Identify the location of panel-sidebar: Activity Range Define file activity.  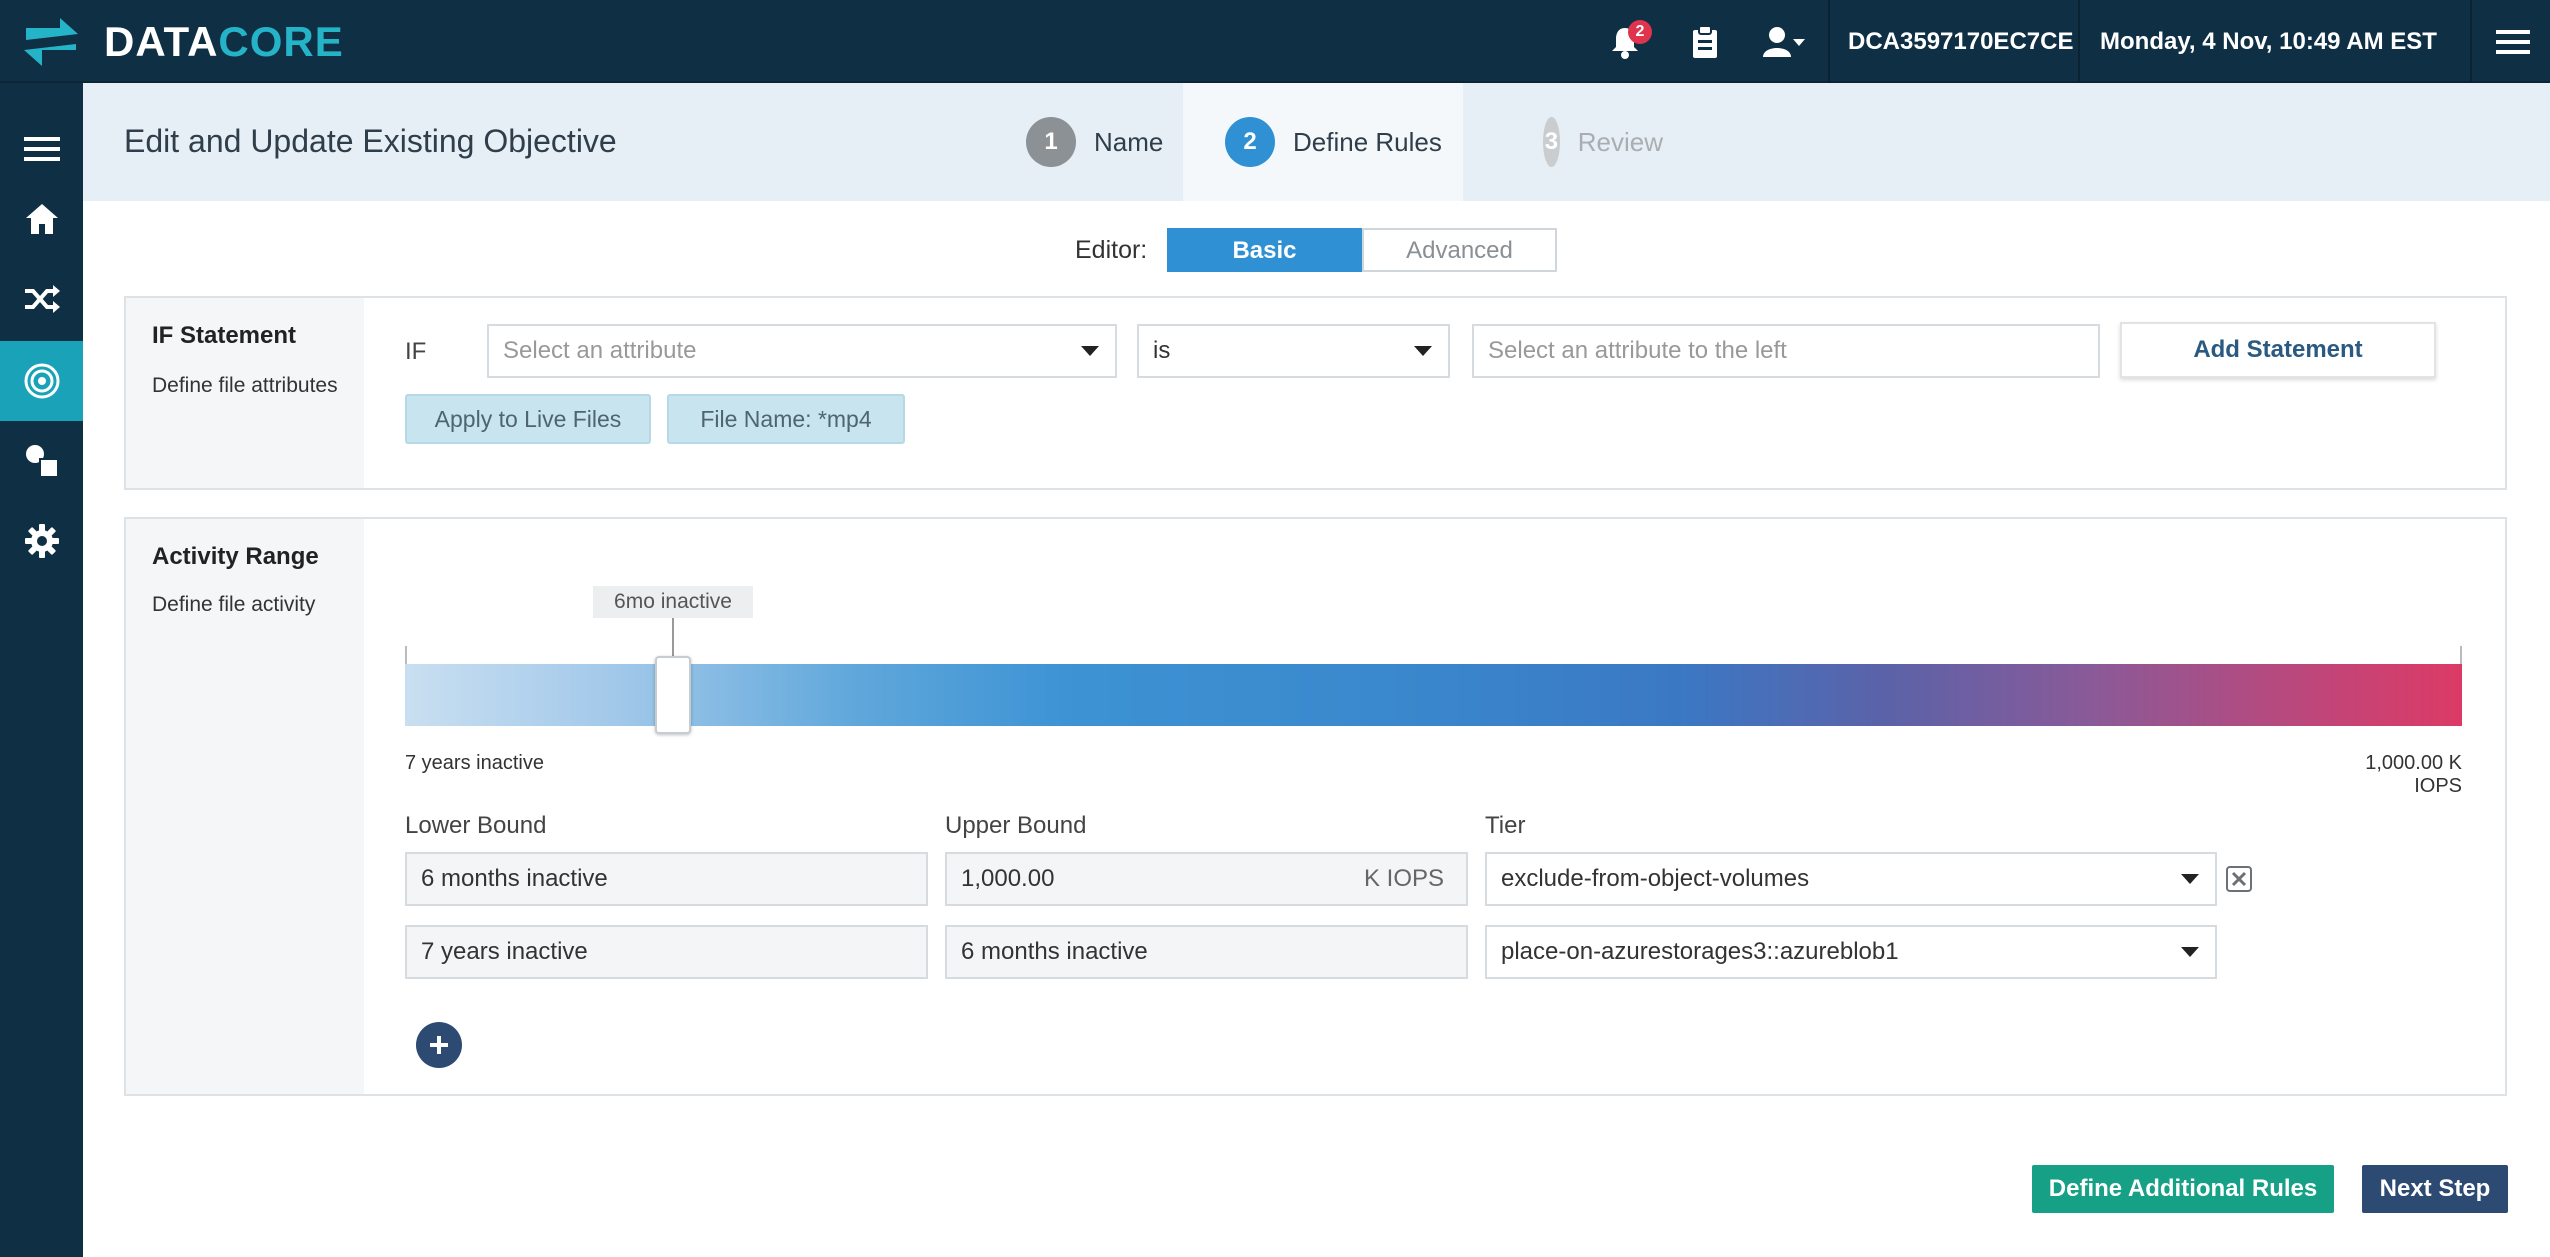
(245, 806).